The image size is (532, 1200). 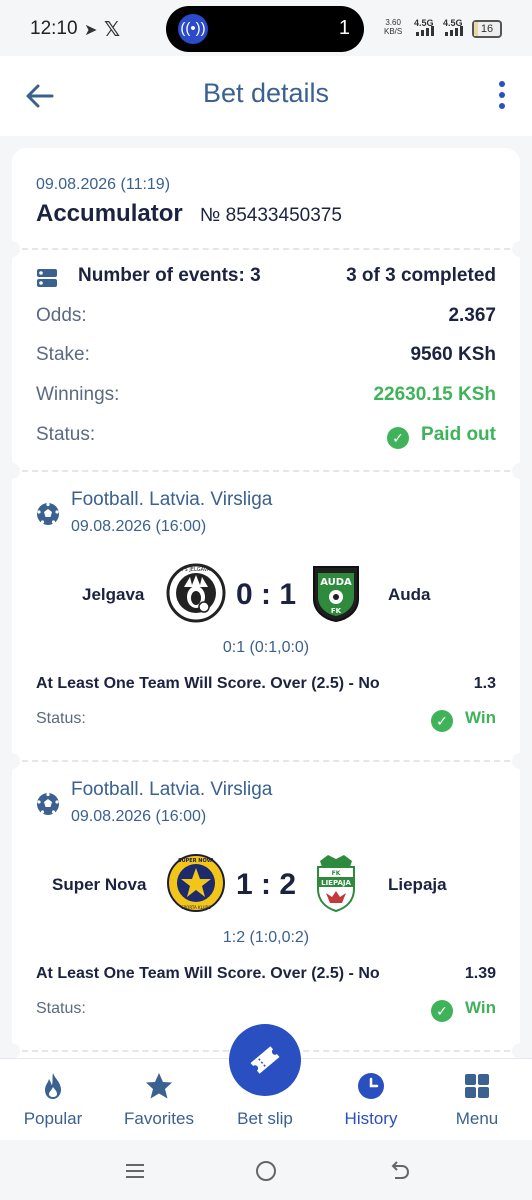 What do you see at coordinates (109, 213) in the screenshot?
I see `bet-type: Accumulator` at bounding box center [109, 213].